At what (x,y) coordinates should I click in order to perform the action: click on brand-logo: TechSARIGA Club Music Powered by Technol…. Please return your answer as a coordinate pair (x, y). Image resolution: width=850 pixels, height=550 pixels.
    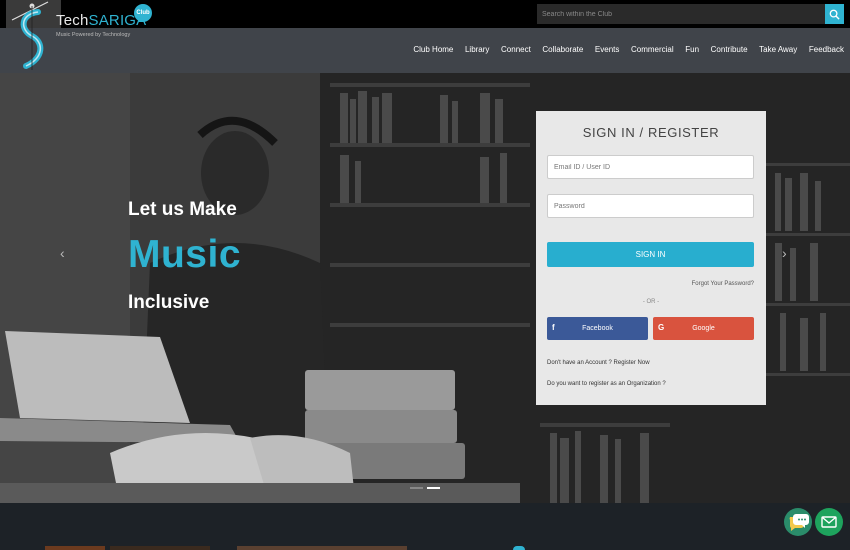
    Looking at the image, I should click on (90, 36).